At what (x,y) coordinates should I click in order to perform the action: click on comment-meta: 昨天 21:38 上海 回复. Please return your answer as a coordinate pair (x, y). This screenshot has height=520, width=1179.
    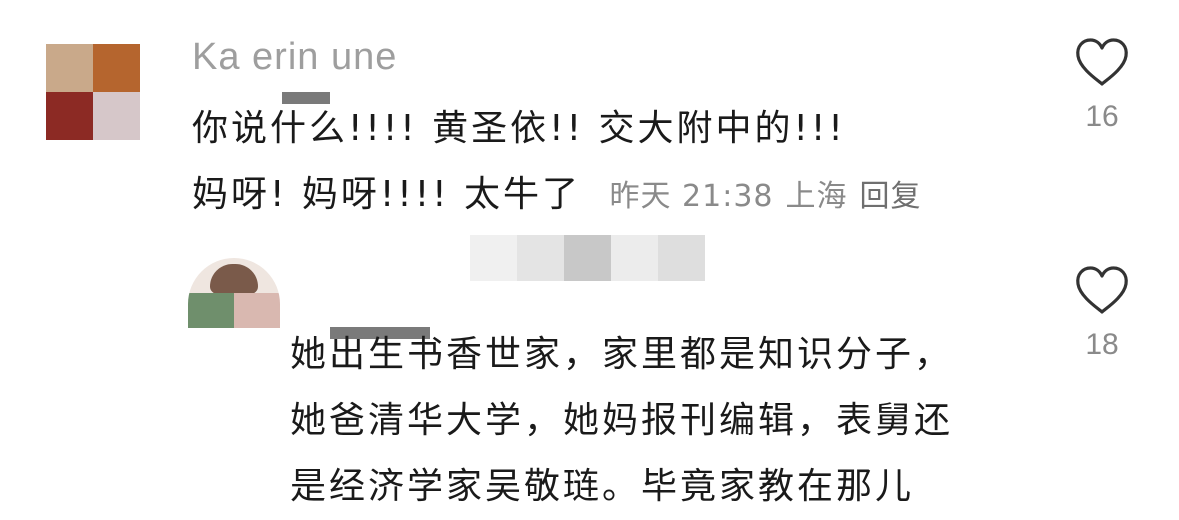
    Looking at the image, I should click on (772, 196).